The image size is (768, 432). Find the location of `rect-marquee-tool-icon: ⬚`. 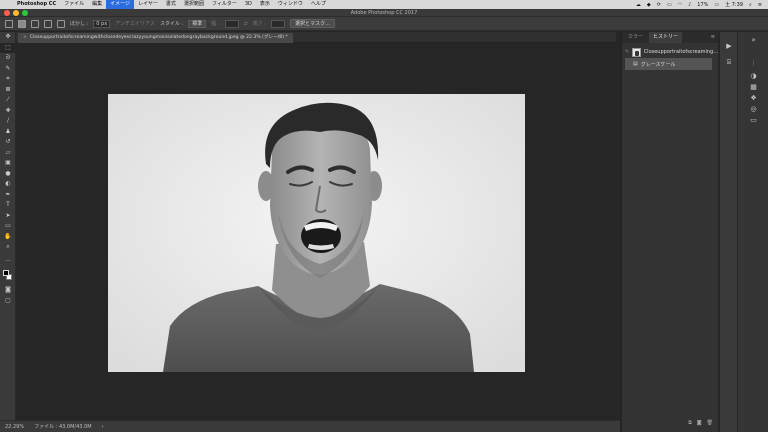

rect-marquee-tool-icon: ⬚ is located at coordinates (8, 47).